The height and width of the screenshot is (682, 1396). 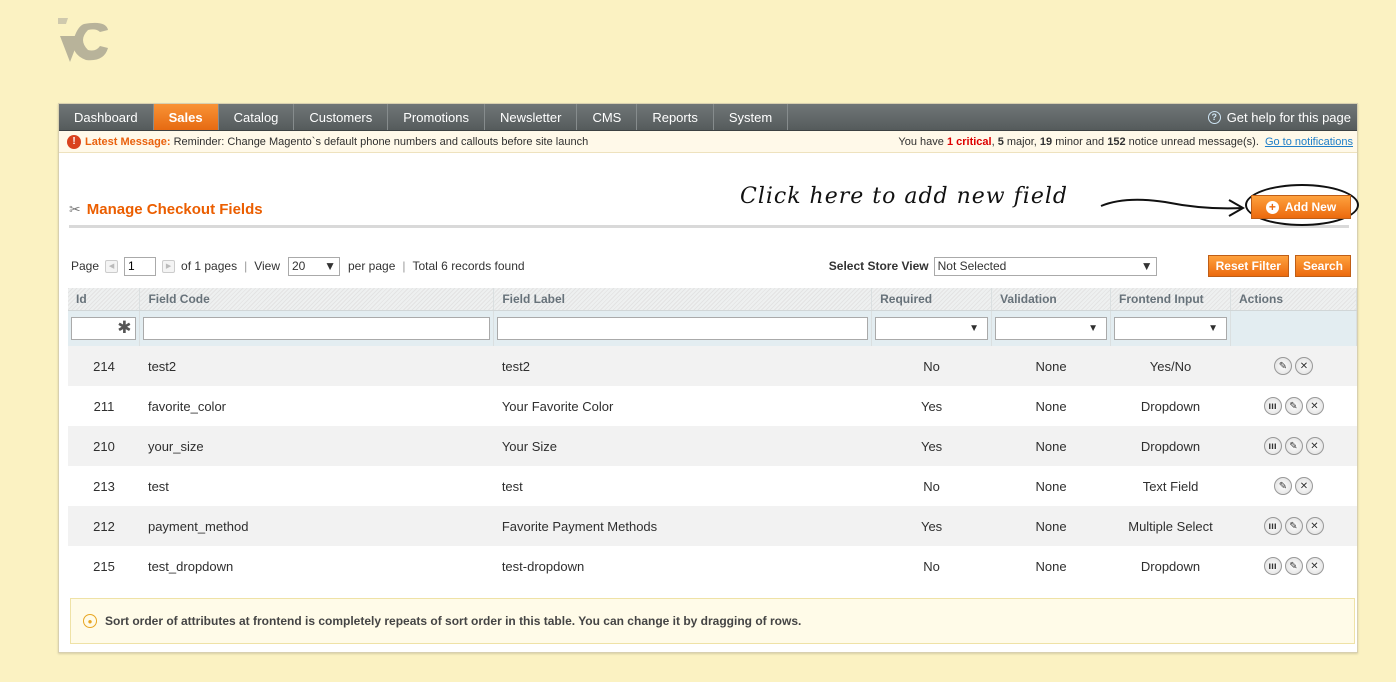 What do you see at coordinates (712, 486) in the screenshot?
I see `table-row: 213 test test No None Text Field ✎ ✕` at bounding box center [712, 486].